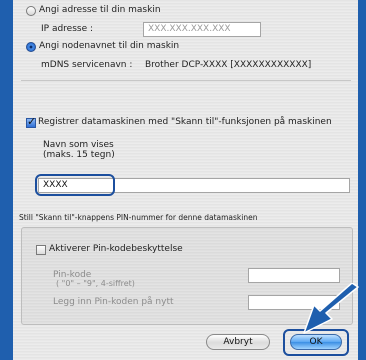 This screenshot has width=366, height=360. What do you see at coordinates (79, 155) in the screenshot?
I see `display-name-hint: (maks. 15 tegn)` at bounding box center [79, 155].